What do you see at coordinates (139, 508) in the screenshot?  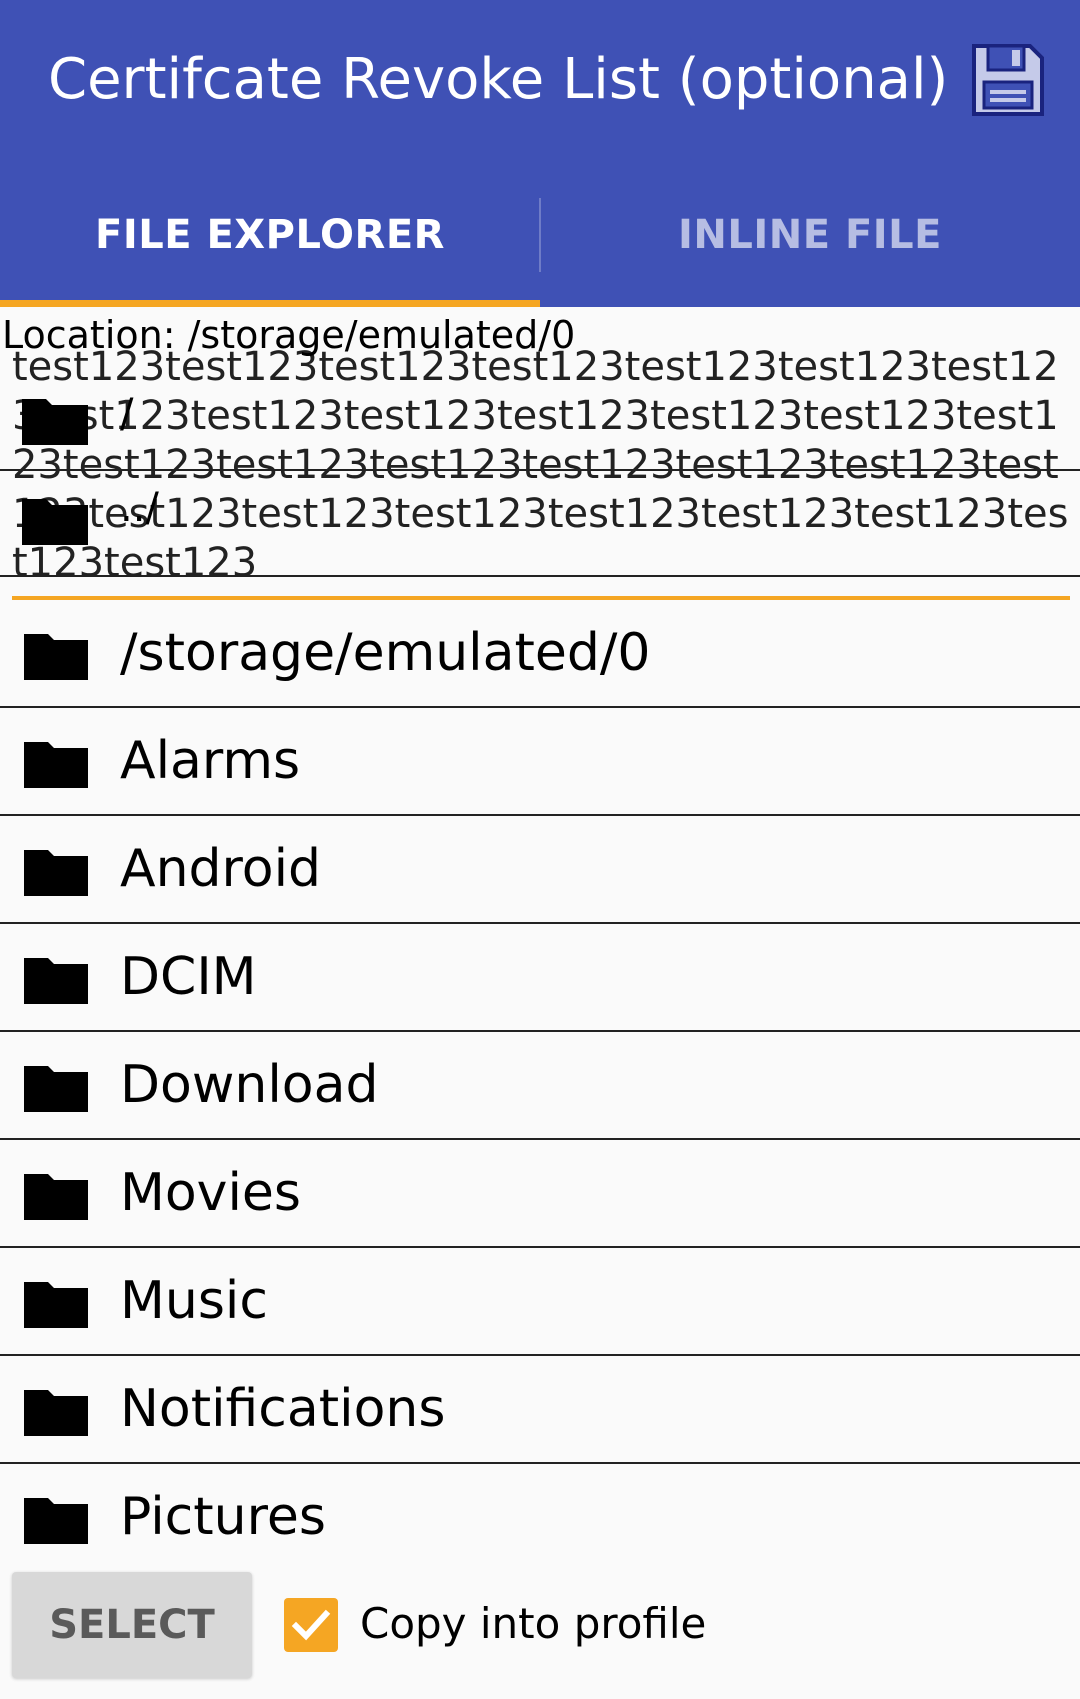 I see `folder-name: ../` at bounding box center [139, 508].